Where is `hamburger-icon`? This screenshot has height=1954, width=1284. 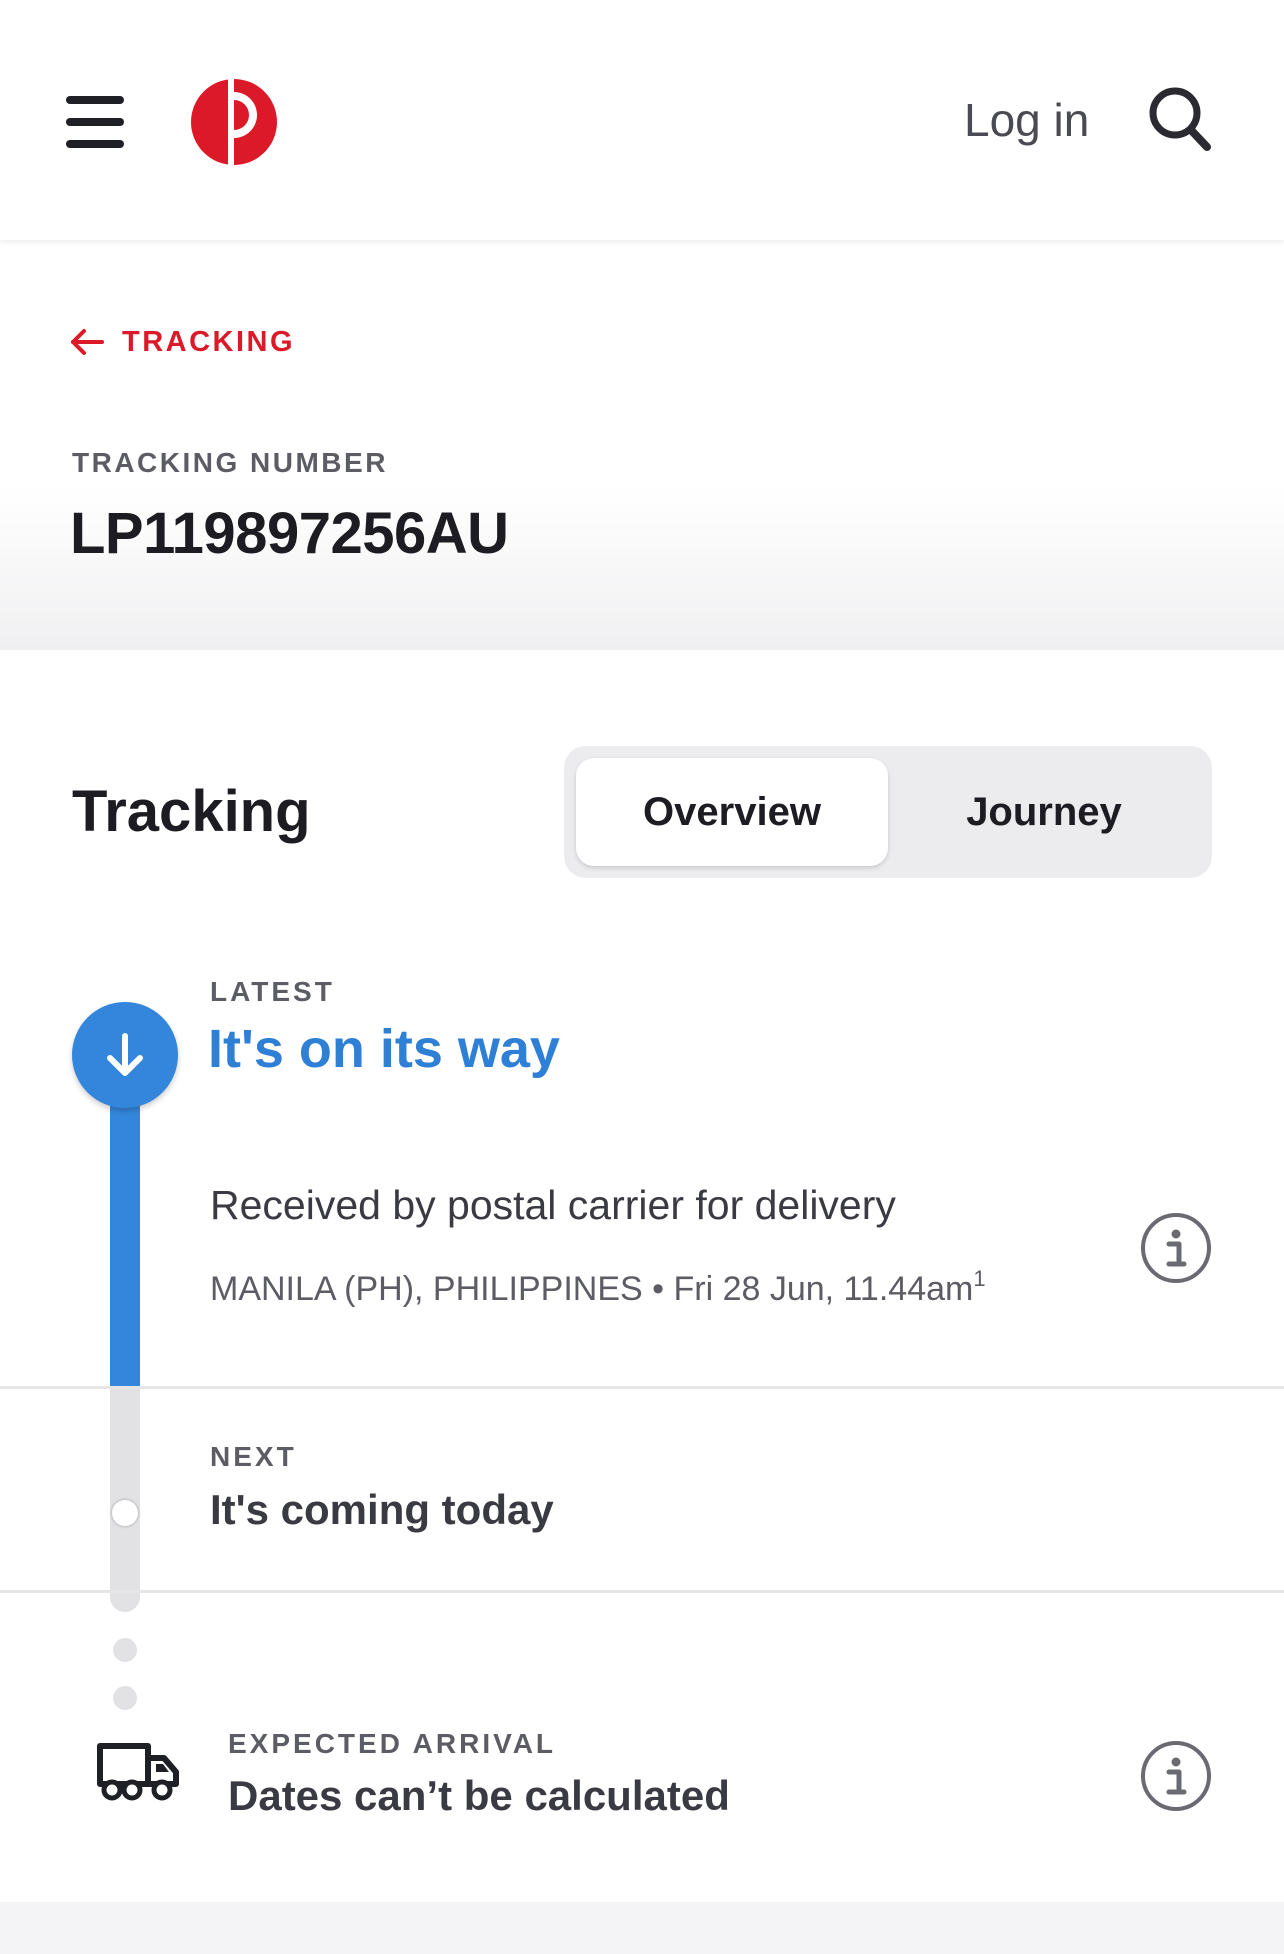 hamburger-icon is located at coordinates (95, 122).